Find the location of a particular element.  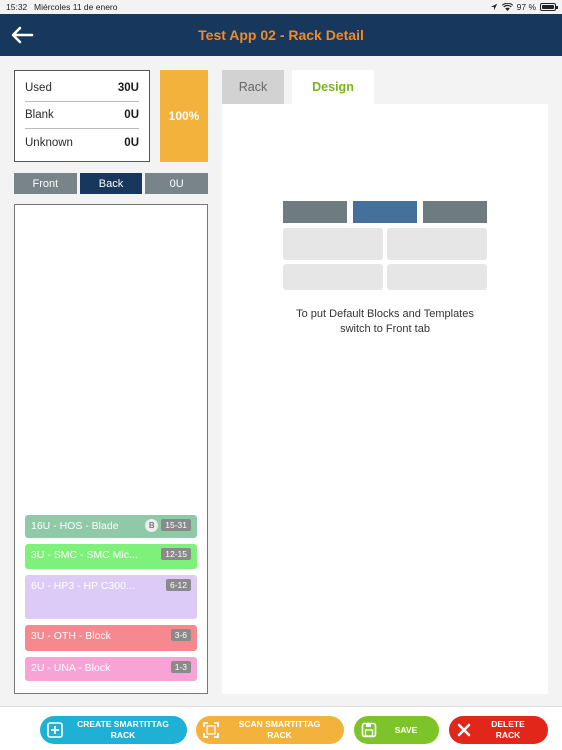

slot-range: 6-12 is located at coordinates (178, 585).